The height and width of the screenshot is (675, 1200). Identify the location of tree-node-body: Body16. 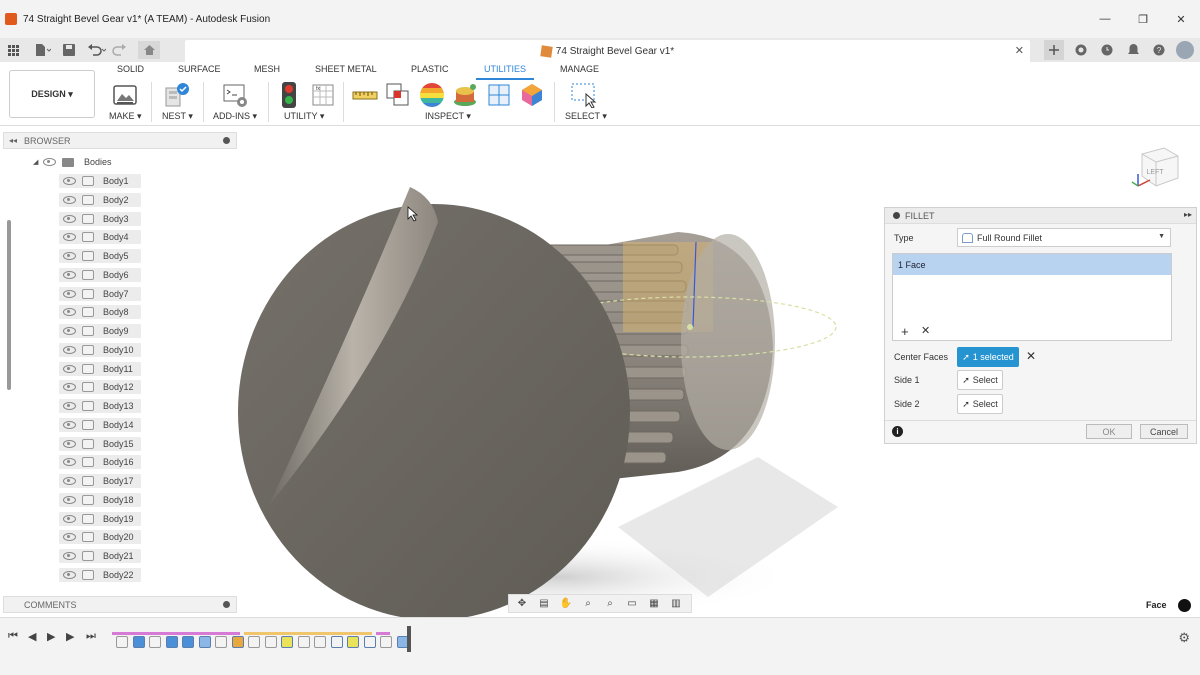
(98, 462).